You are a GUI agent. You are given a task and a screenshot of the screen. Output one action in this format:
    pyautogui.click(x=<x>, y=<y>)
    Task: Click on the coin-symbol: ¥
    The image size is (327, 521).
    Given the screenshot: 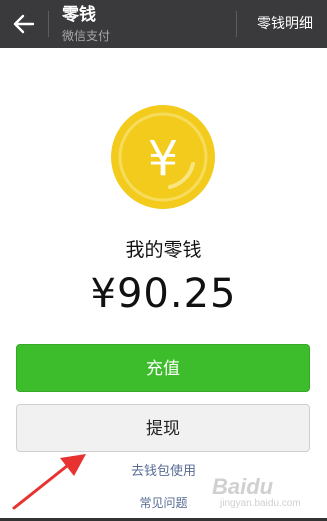 What is the action you would take?
    pyautogui.click(x=163, y=159)
    